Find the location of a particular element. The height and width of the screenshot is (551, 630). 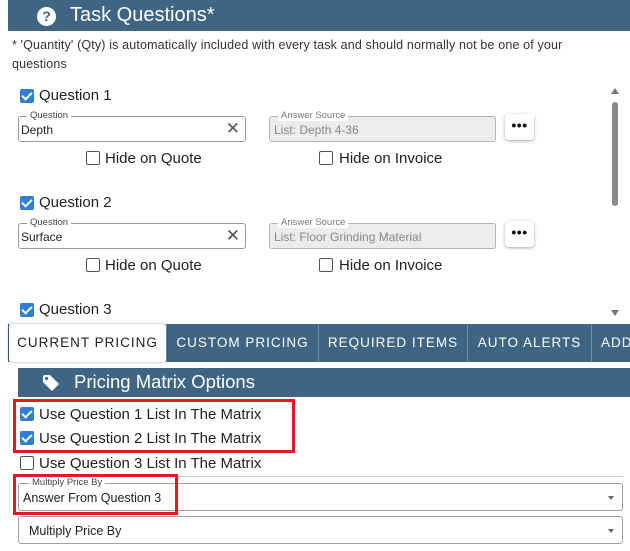

hide-on-quote-1-checkbox is located at coordinates (93, 158).